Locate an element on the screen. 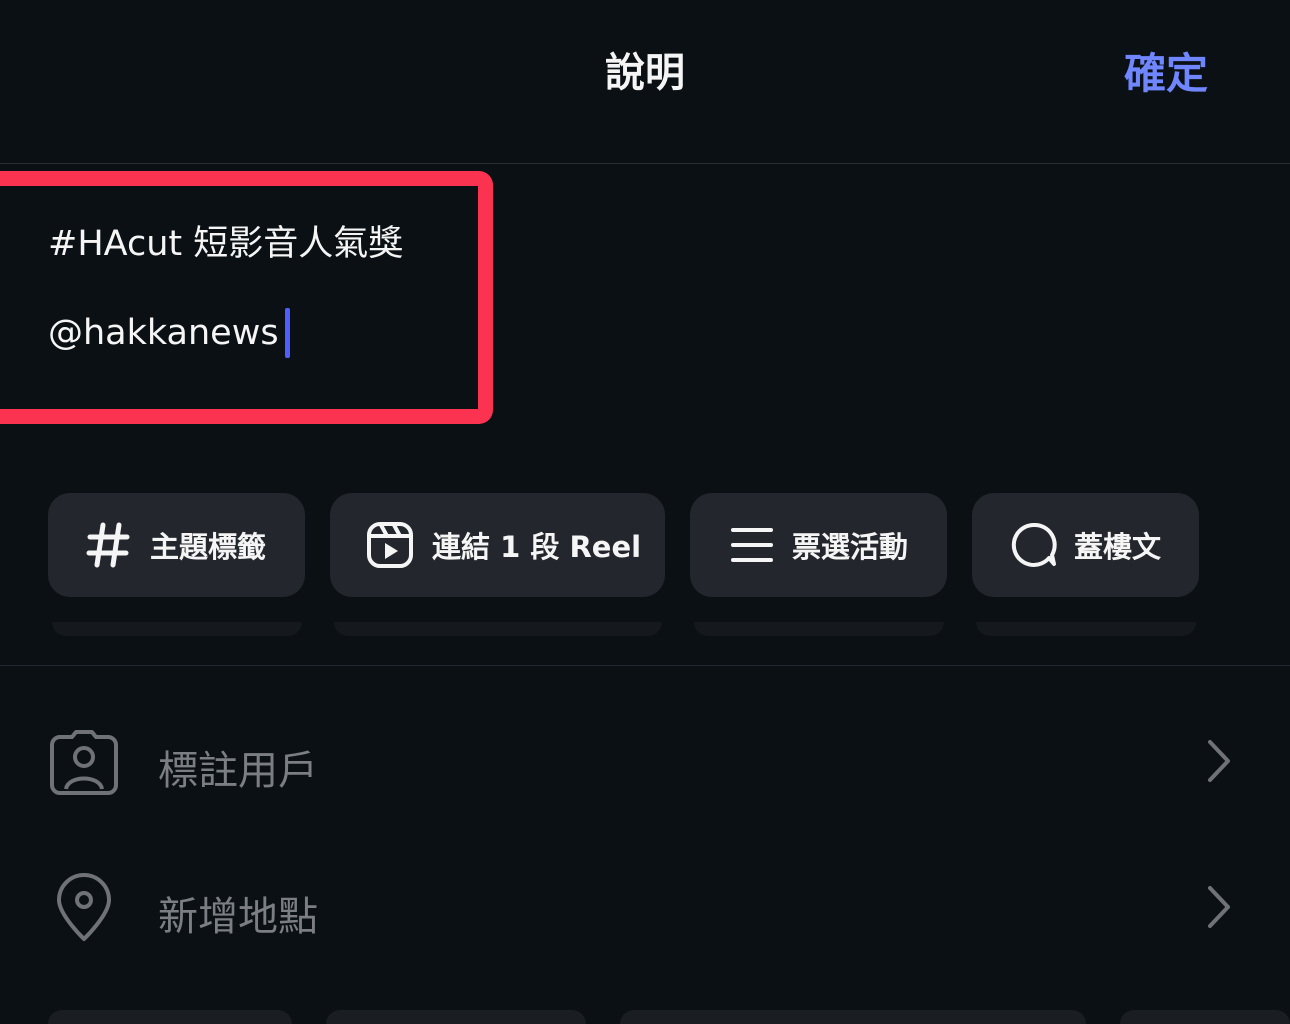 The height and width of the screenshot is (1024, 1290). tag-user-icon is located at coordinates (84, 762).